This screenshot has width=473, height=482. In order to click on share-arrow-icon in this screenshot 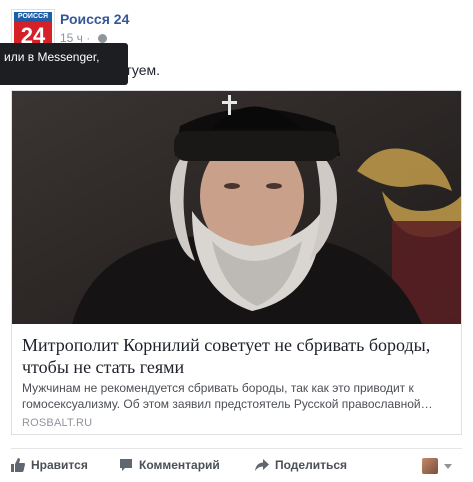, I will do `click(262, 465)`.